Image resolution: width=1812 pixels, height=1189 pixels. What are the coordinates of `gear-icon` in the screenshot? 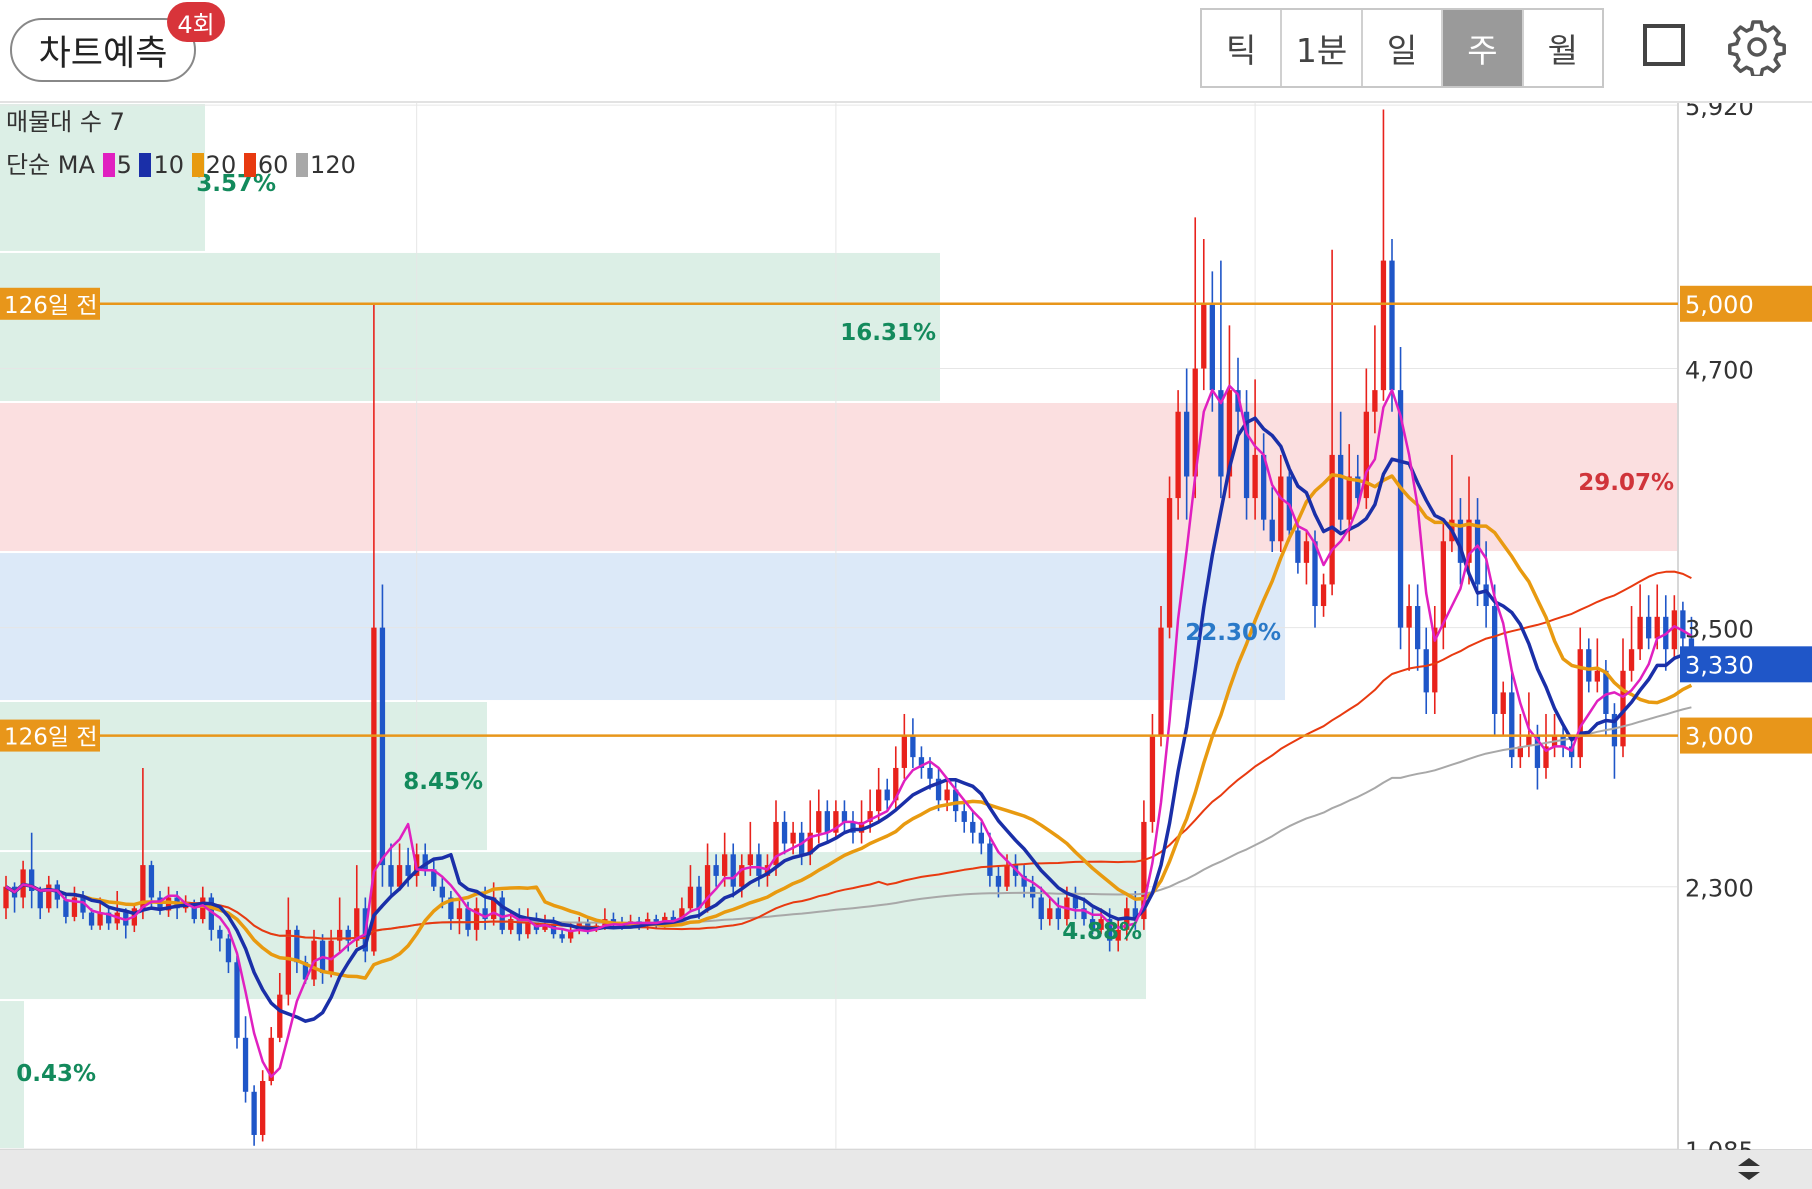 It's located at (1757, 47).